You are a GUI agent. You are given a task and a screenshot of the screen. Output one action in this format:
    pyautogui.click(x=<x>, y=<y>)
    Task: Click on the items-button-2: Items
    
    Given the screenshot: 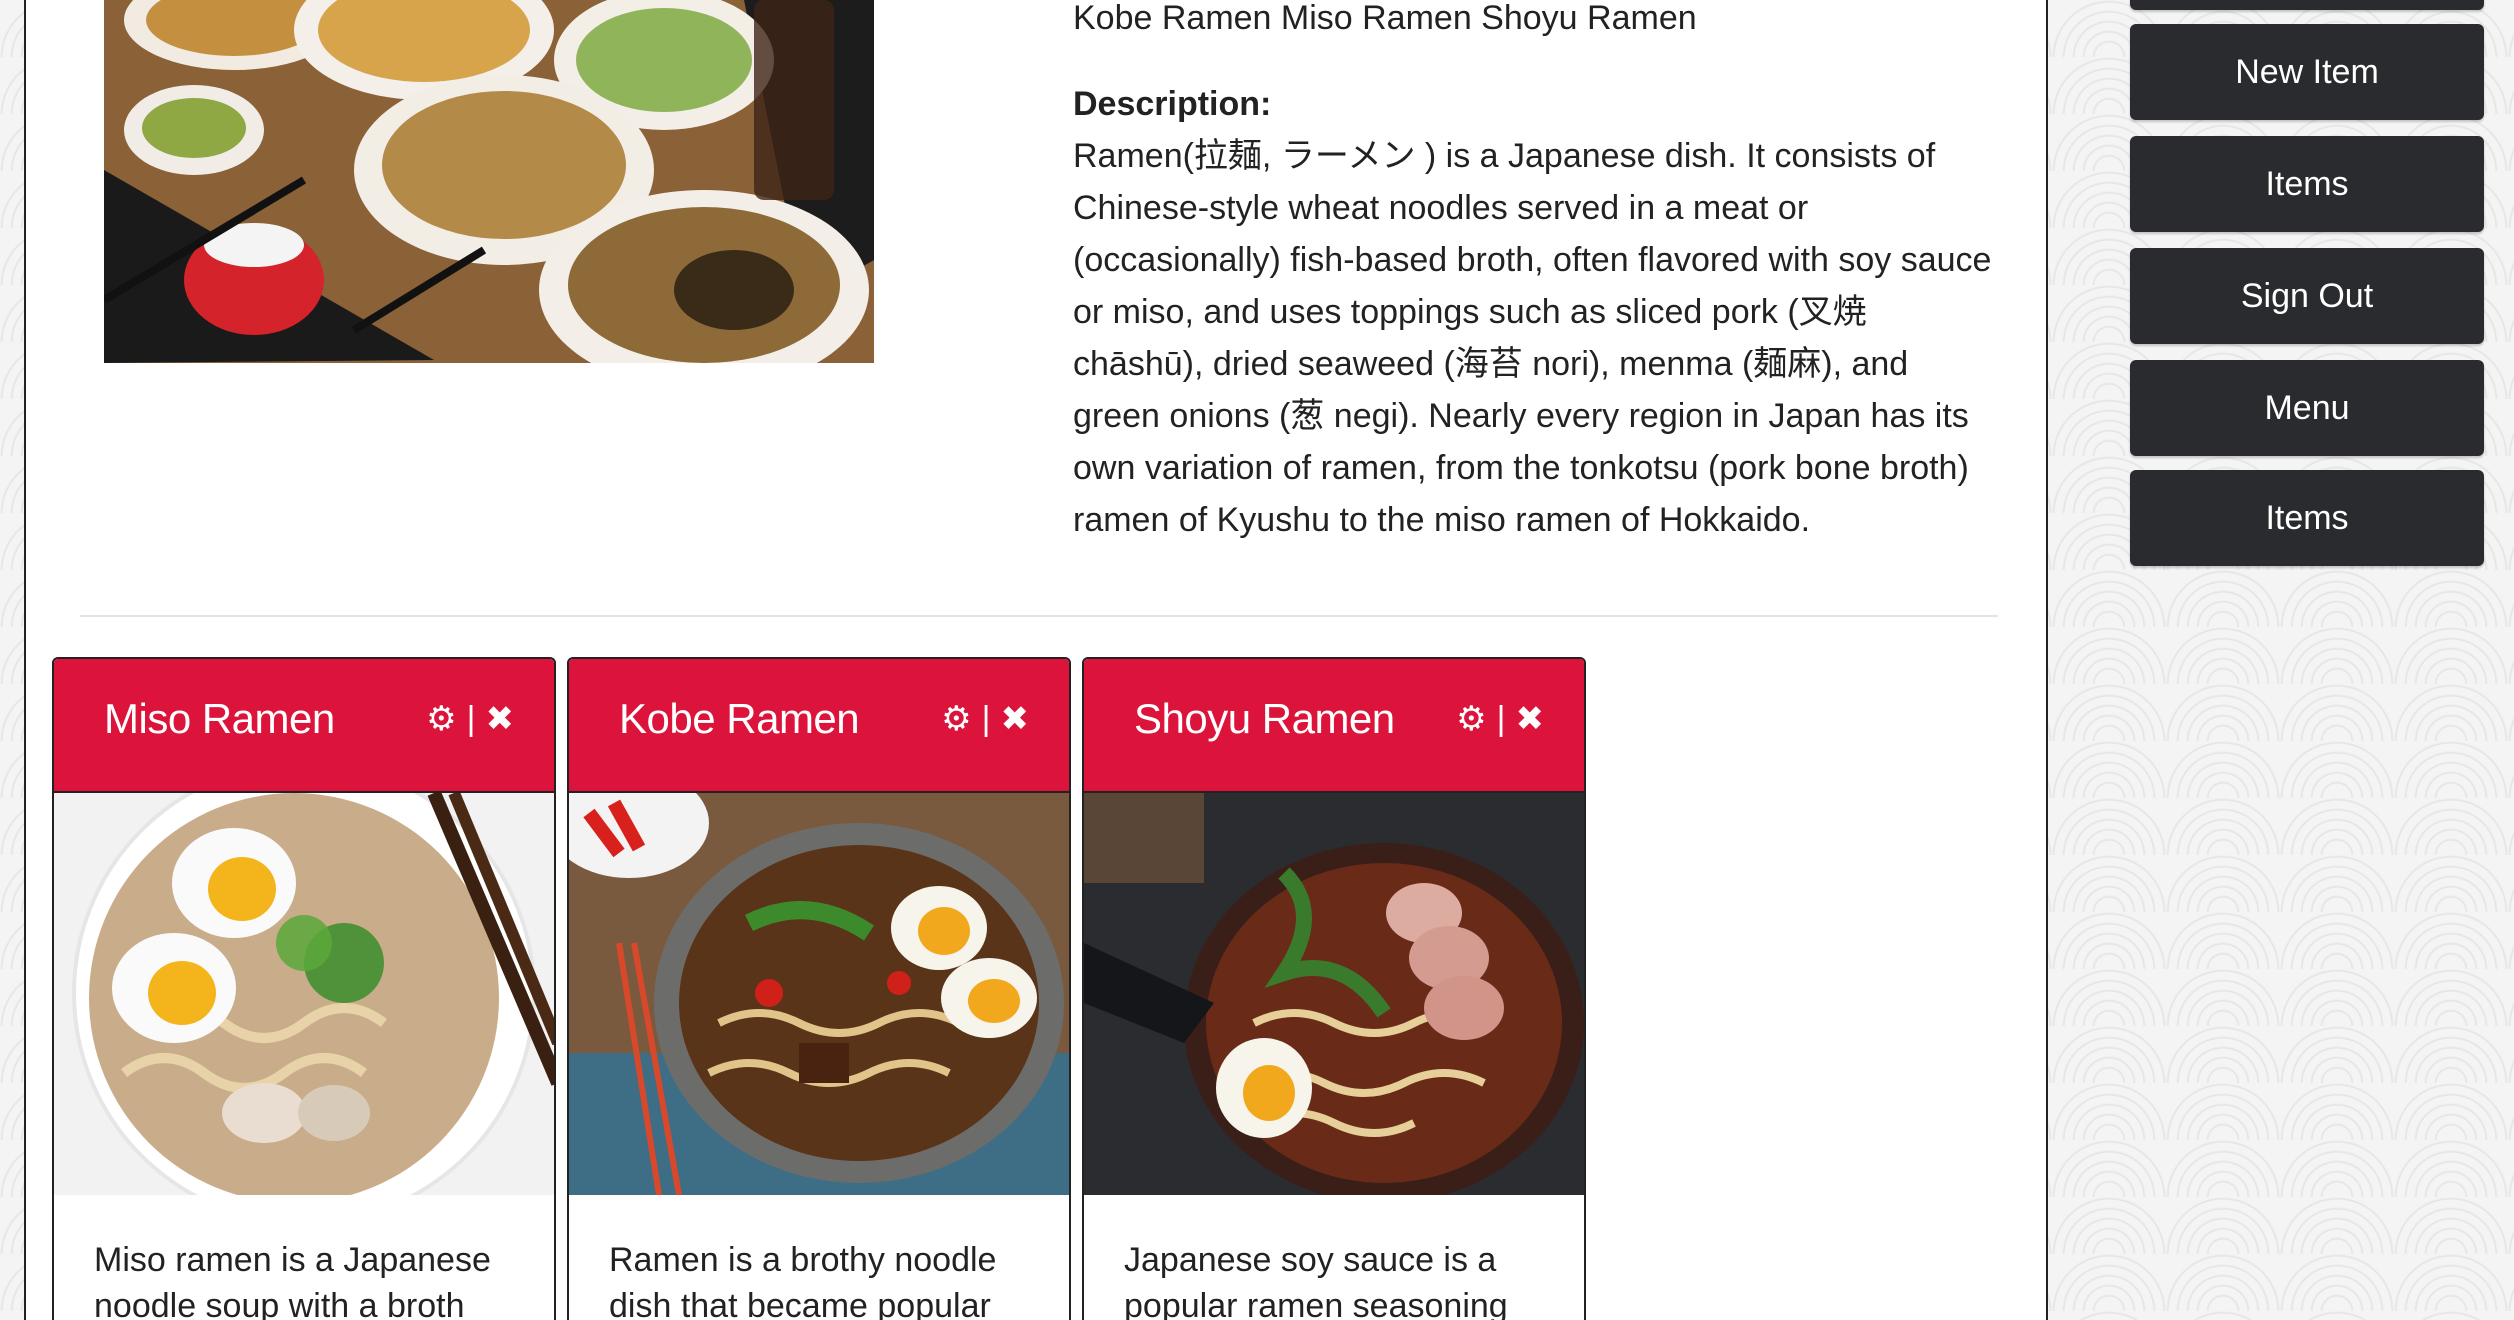 What is the action you would take?
    pyautogui.click(x=2307, y=518)
    